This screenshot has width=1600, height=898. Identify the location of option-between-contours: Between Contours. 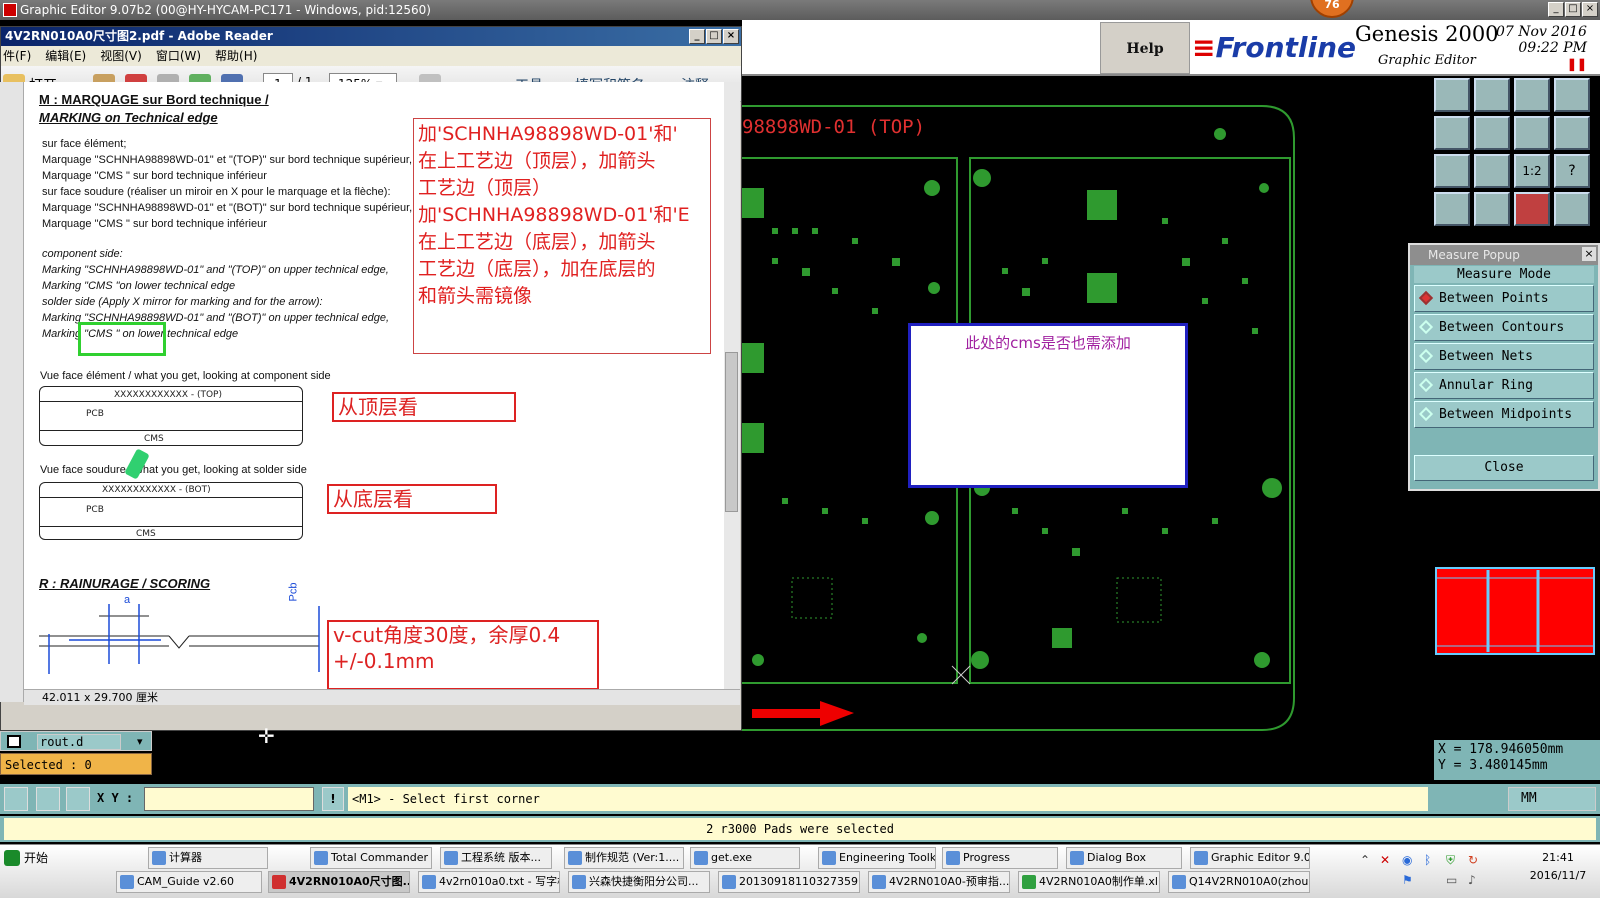
(1504, 327).